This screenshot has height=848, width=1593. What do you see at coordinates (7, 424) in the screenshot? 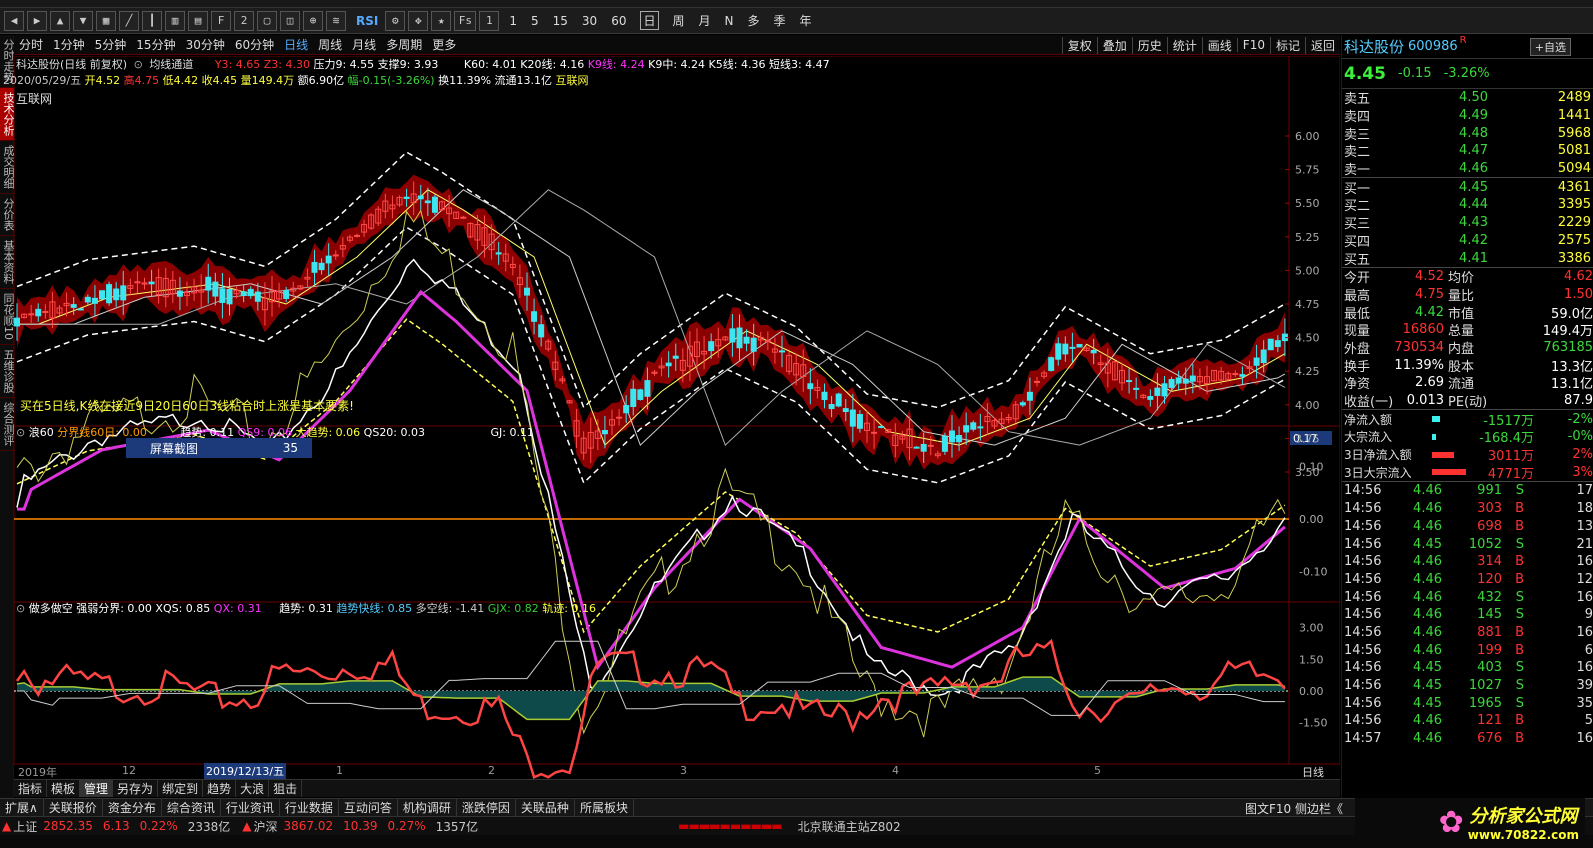
I see `left-tab-7: 综合测评` at bounding box center [7, 424].